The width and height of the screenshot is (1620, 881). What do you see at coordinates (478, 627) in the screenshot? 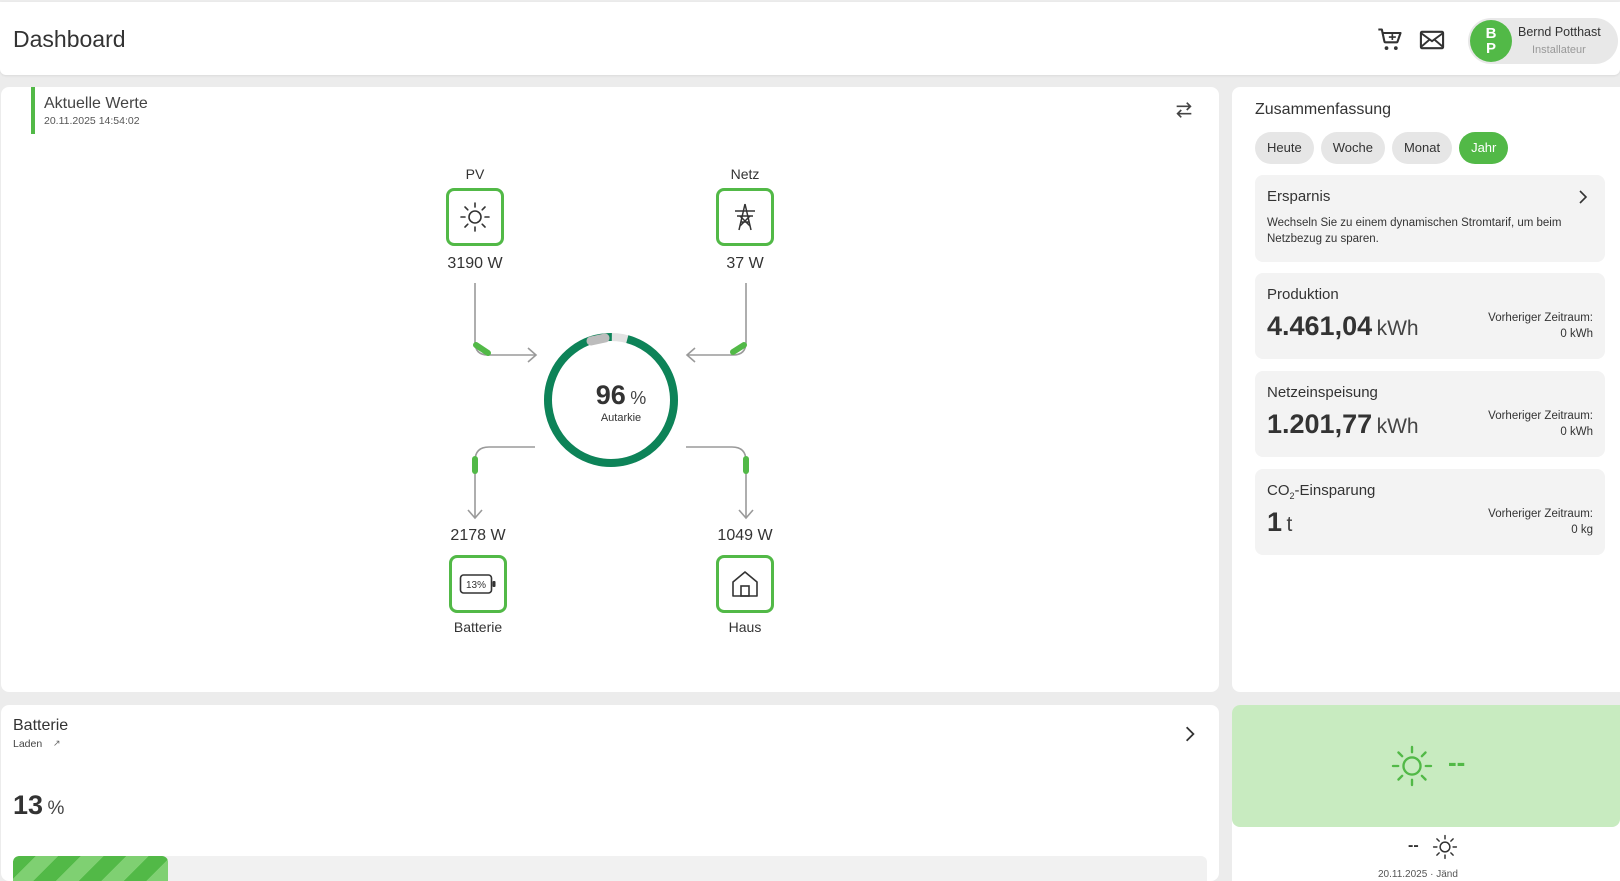
I see `battery-flow-label: Batterie` at bounding box center [478, 627].